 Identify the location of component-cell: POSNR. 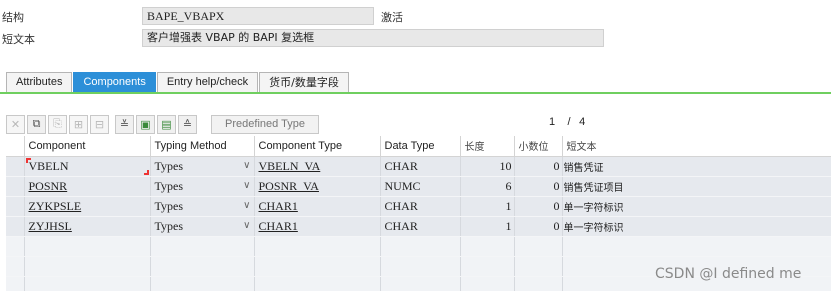
(87, 186).